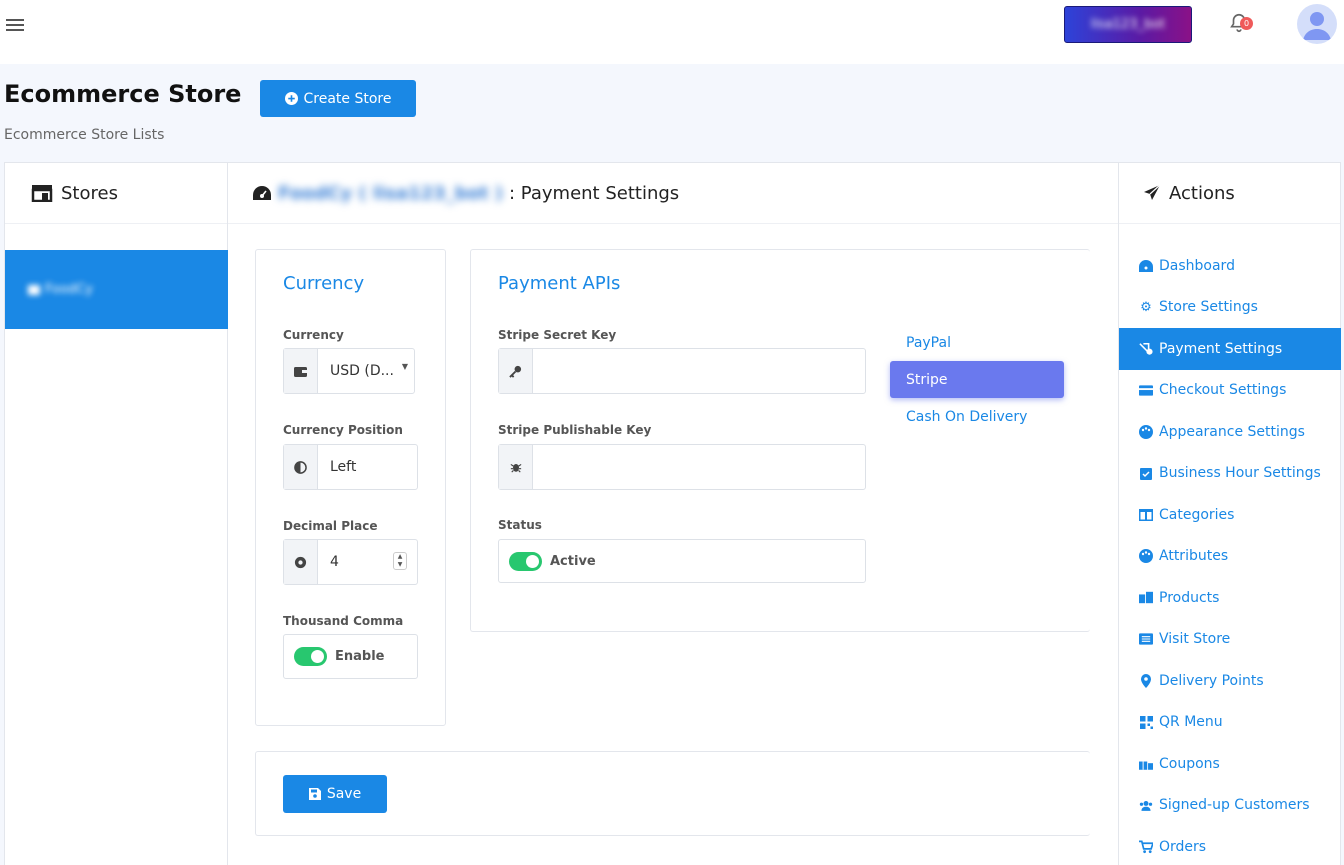 Image resolution: width=1344 pixels, height=865 pixels. Describe the element at coordinates (1146, 639) in the screenshot. I see `list-icon` at that location.